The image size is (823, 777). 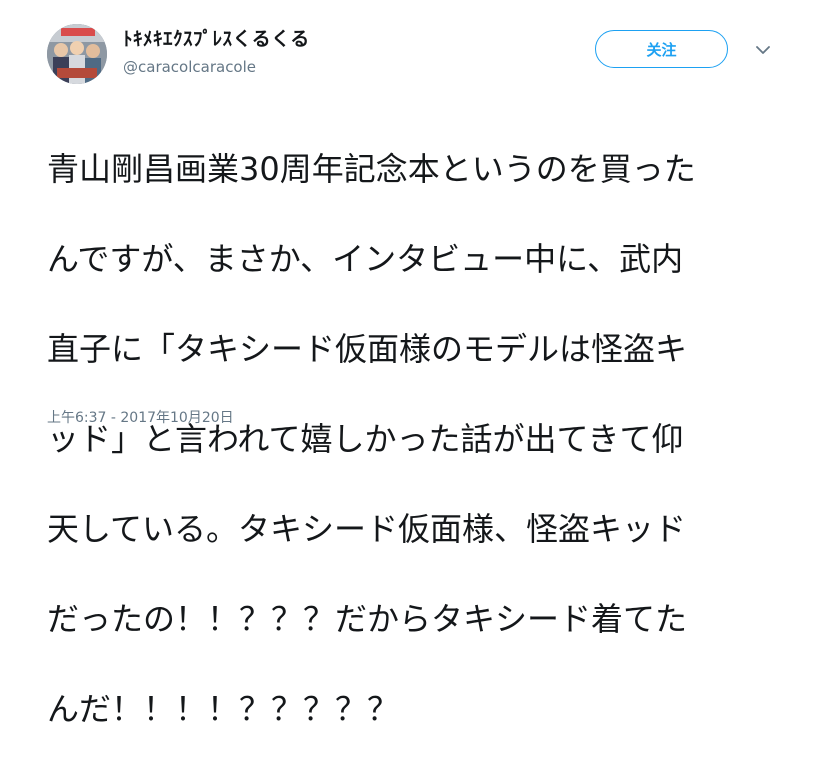 What do you see at coordinates (367, 349) in the screenshot?
I see `tweet-text-line: 直子に「タキシード仮面様のモデルは怪盗キ` at bounding box center [367, 349].